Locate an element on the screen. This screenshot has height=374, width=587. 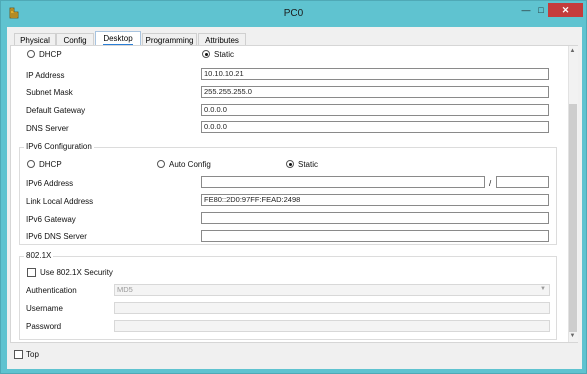
ipv4-static-label: Static is located at coordinates (224, 54).